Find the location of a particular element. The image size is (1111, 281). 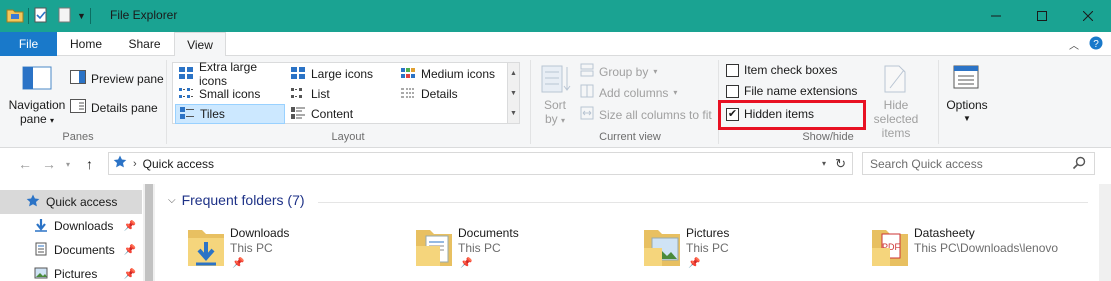

folder-tile-documents: Documents This PC 📌 is located at coordinates (524, 252).